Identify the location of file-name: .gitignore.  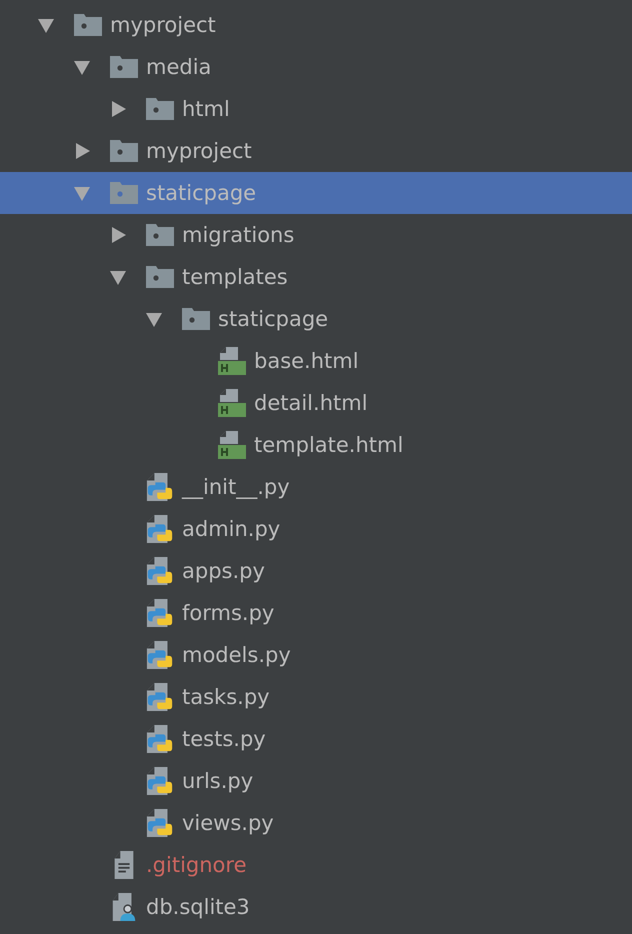
(196, 865).